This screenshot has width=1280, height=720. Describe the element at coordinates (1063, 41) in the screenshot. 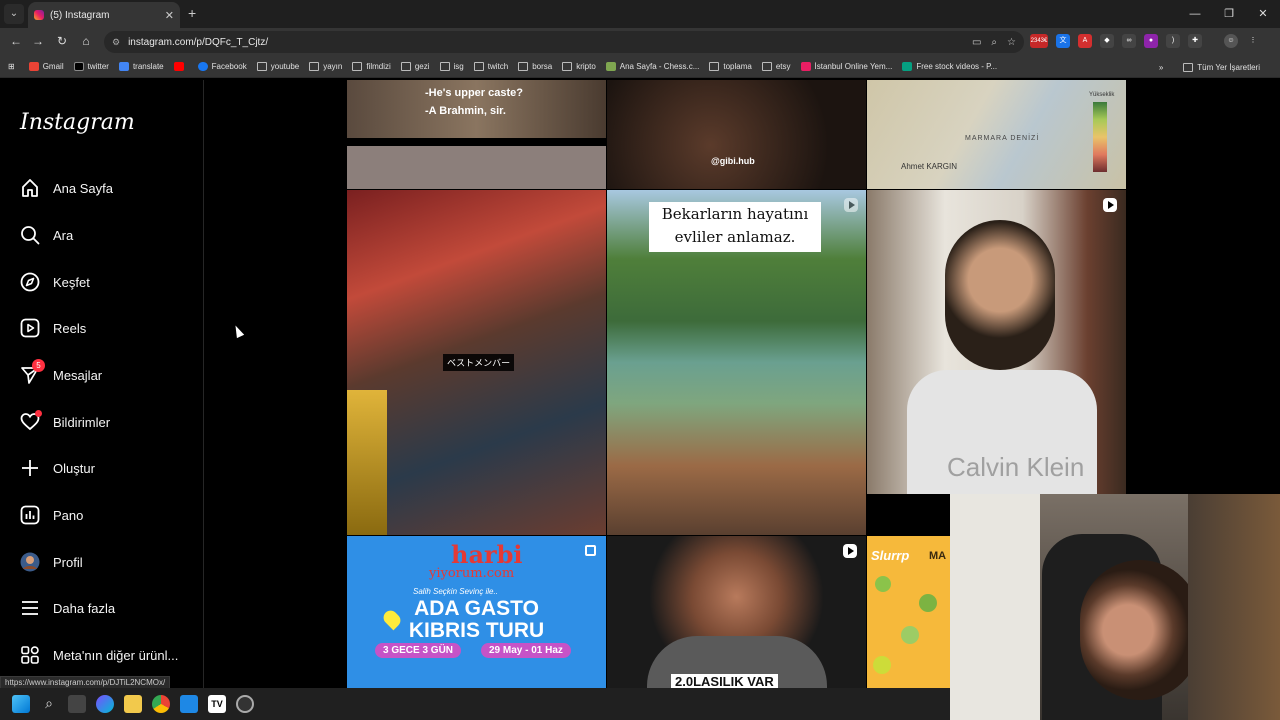

I see `translate-extension-icon: 文` at that location.